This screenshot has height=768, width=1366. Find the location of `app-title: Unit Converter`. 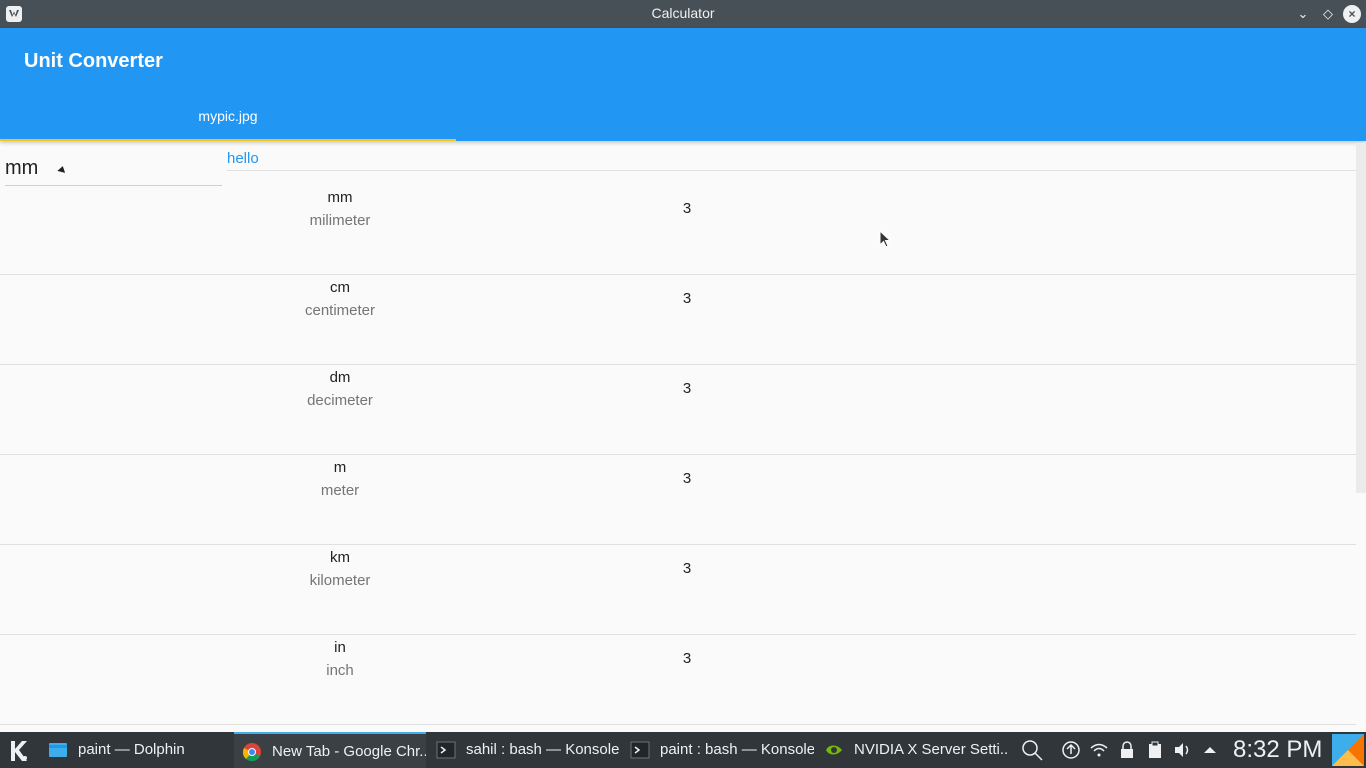

app-title: Unit Converter is located at coordinates (93, 61).